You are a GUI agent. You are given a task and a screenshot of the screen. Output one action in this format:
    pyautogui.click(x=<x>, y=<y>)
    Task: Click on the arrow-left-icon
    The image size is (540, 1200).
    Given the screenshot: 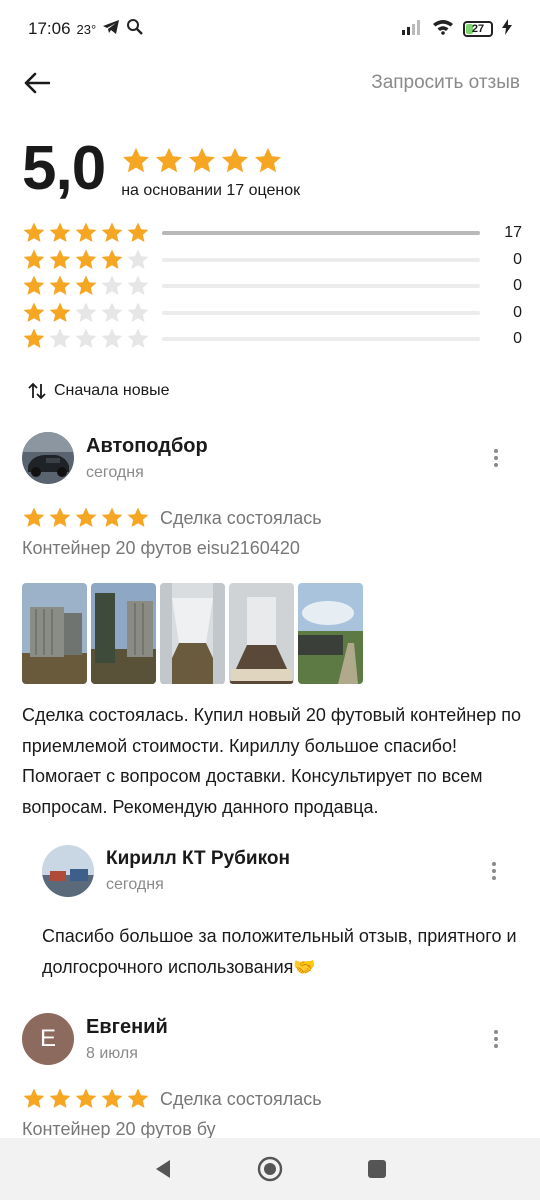 What is the action you would take?
    pyautogui.click(x=37, y=83)
    